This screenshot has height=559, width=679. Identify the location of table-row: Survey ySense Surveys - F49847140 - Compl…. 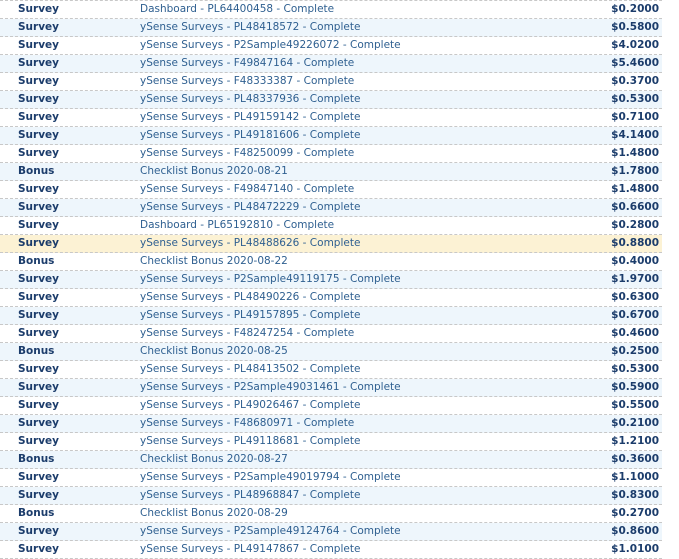
(331, 190).